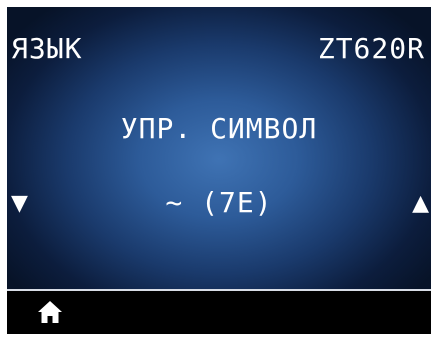 The height and width of the screenshot is (341, 438). What do you see at coordinates (47, 48) in the screenshot?
I see `menu-title: ЯЗЫК` at bounding box center [47, 48].